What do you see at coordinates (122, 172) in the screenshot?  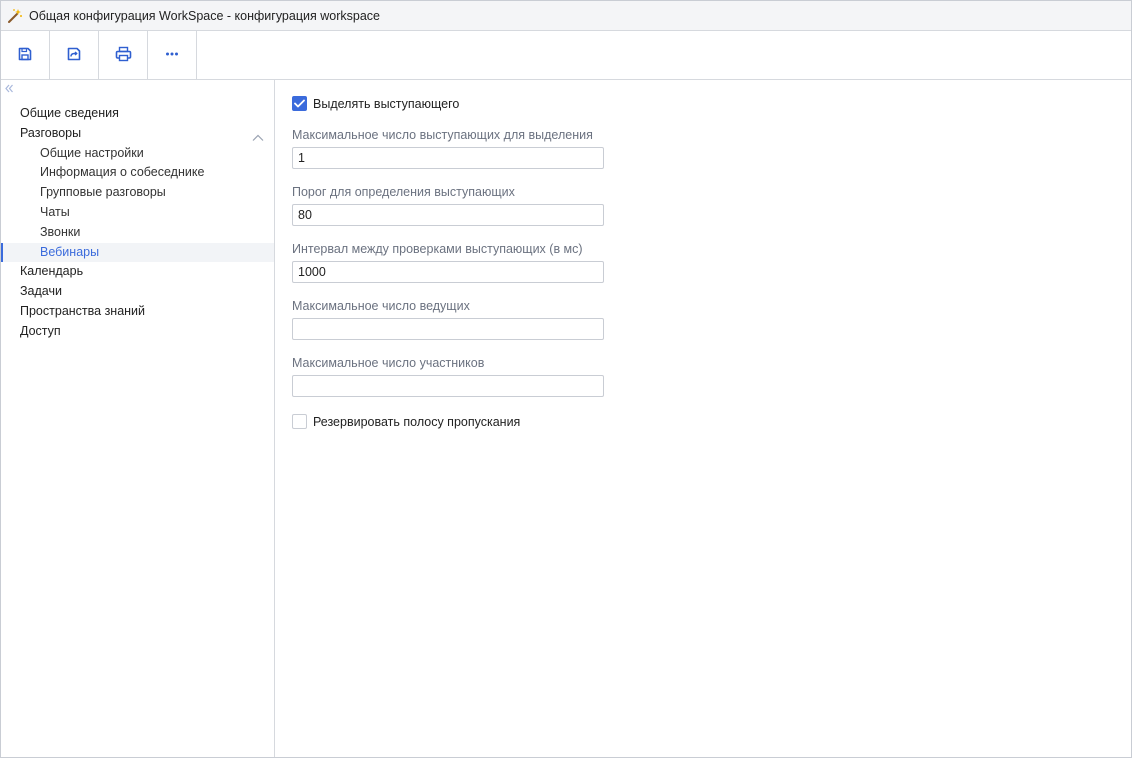 I see `sidebar-item-label: Информация о собеседнике` at bounding box center [122, 172].